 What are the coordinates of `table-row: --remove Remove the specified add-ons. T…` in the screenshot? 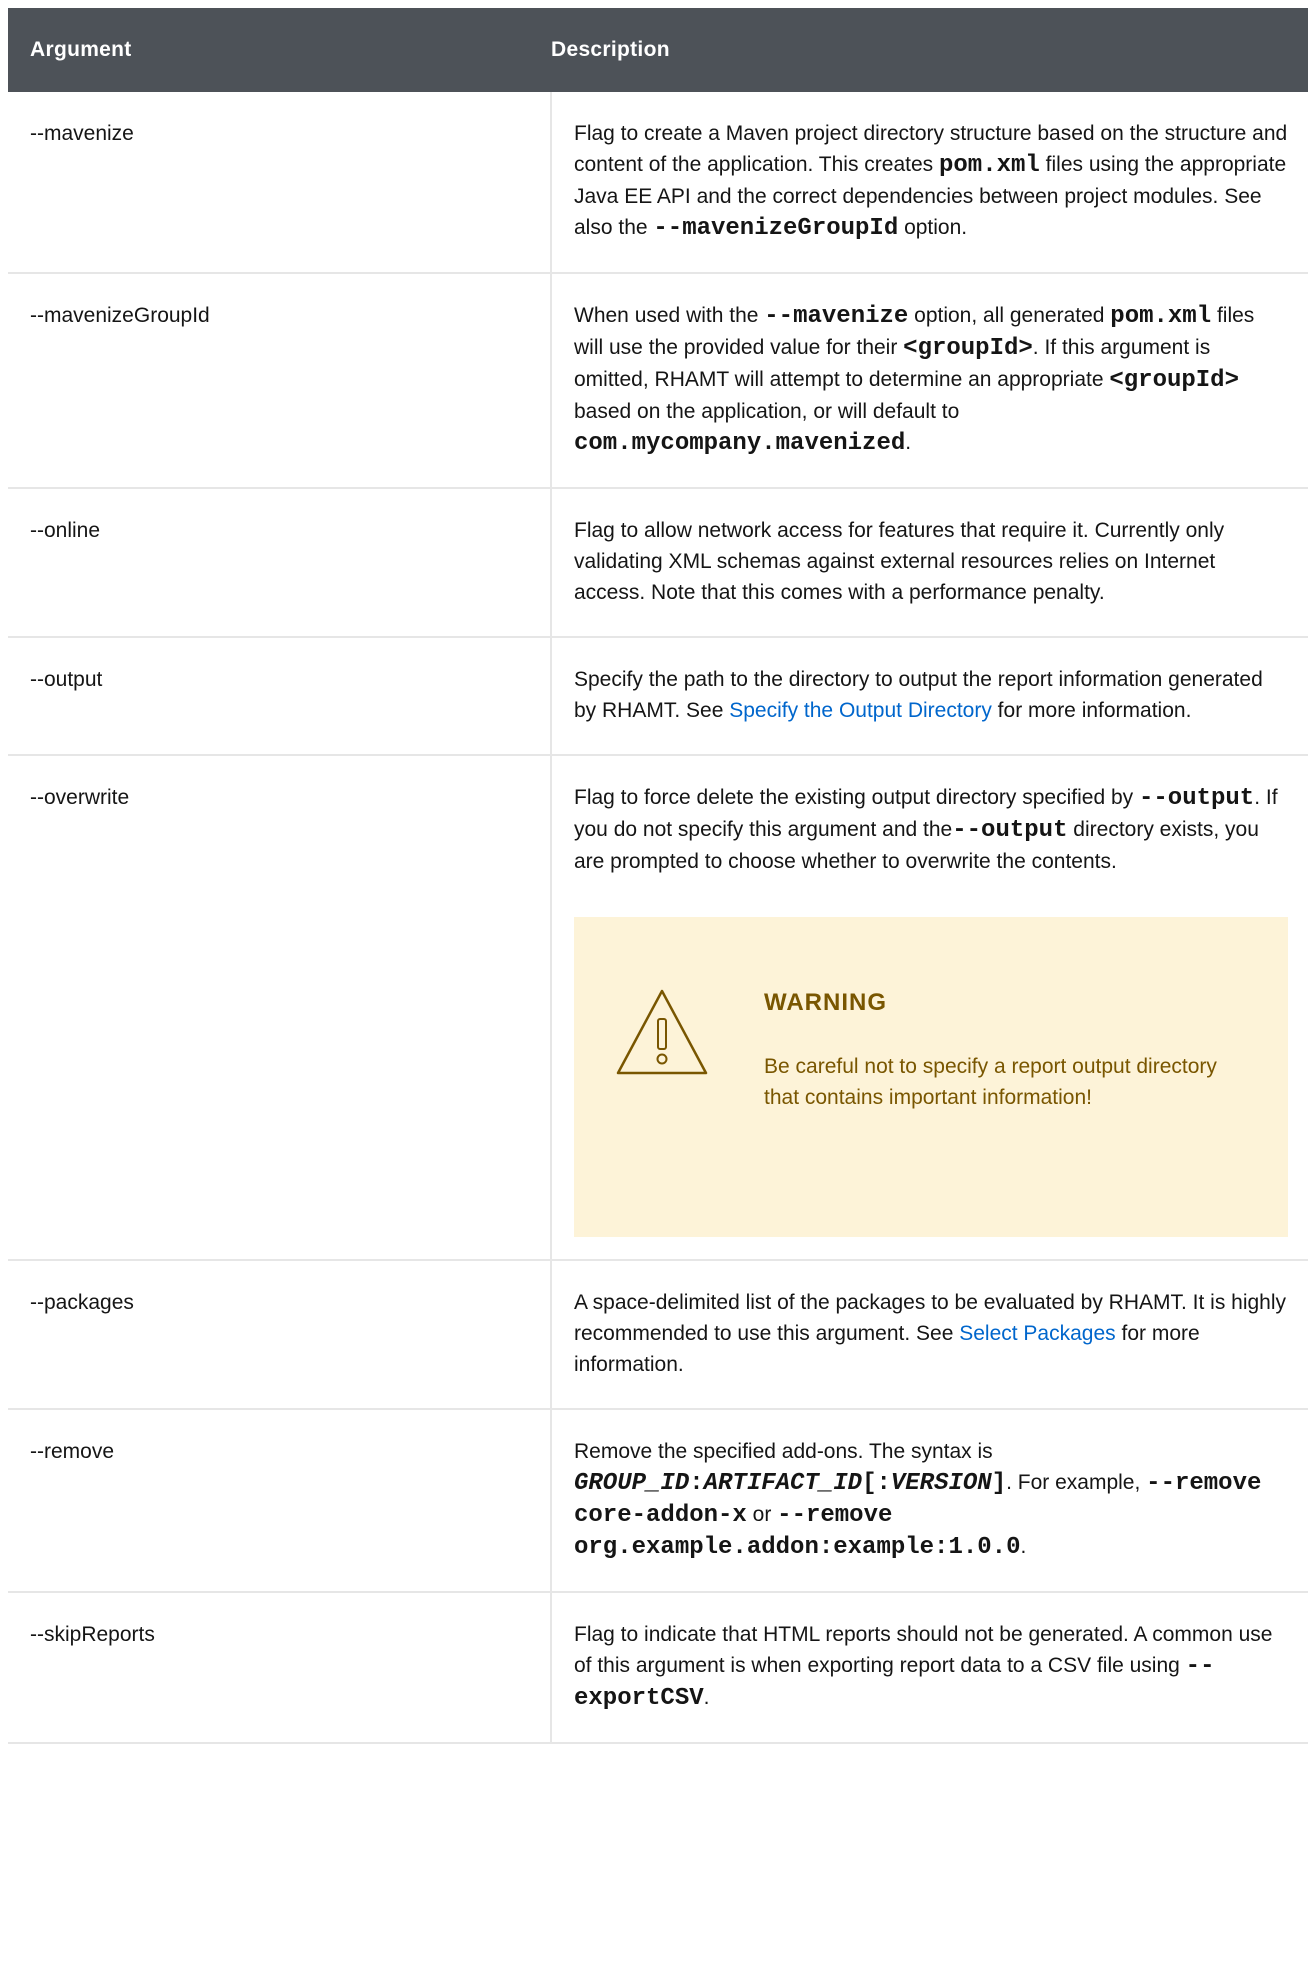 It's located at (658, 1501).